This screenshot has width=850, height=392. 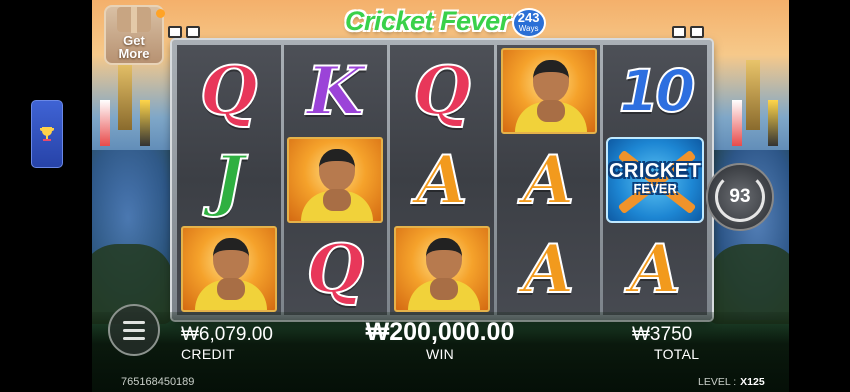 I want to click on reel-cell: J, so click(x=229, y=180).